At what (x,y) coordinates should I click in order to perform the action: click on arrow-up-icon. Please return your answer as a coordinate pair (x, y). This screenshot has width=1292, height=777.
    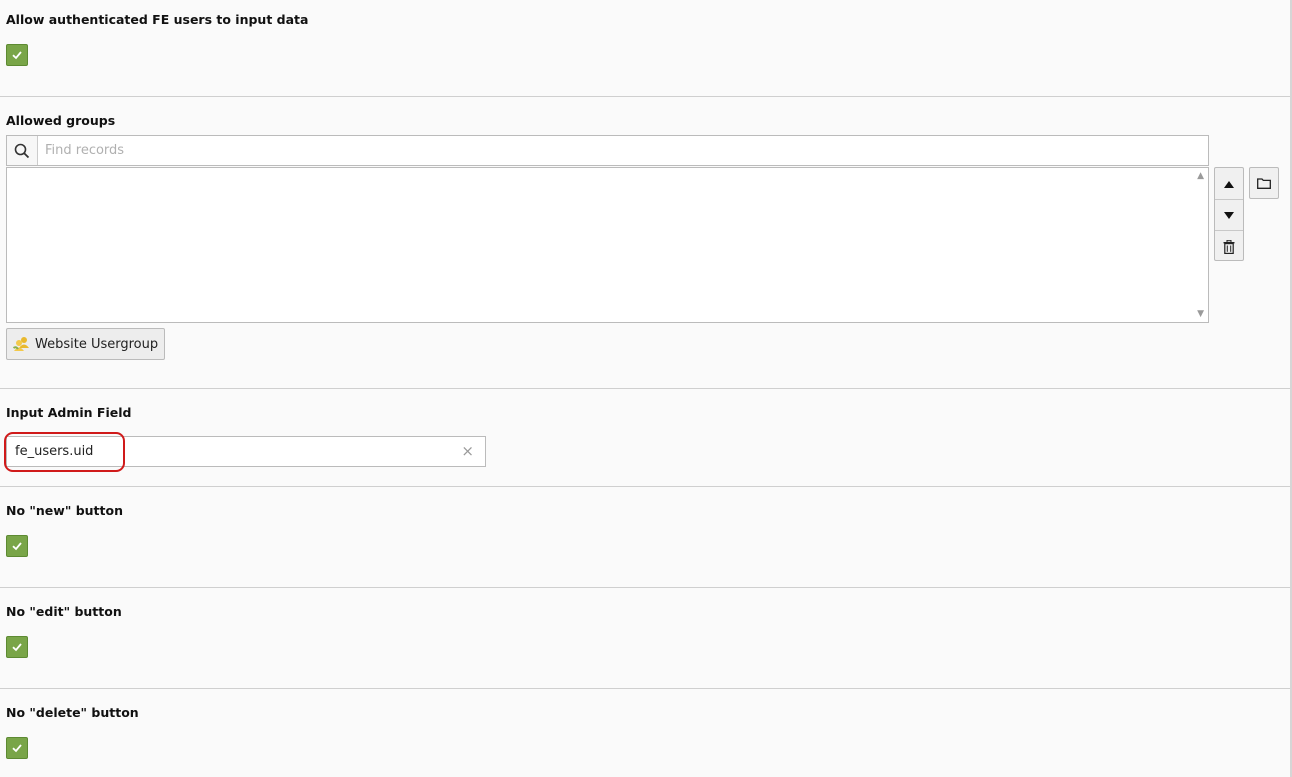
    Looking at the image, I should click on (1229, 184).